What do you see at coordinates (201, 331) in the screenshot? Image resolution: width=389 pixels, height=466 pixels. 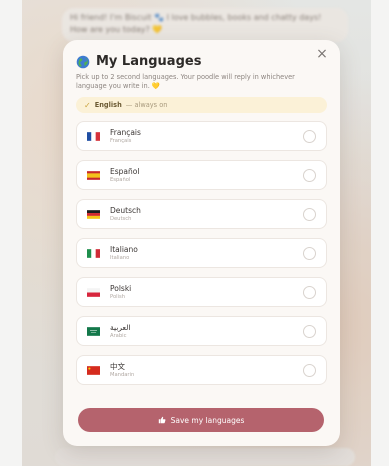 I see `language-option-arabic: العربية Arabic` at bounding box center [201, 331].